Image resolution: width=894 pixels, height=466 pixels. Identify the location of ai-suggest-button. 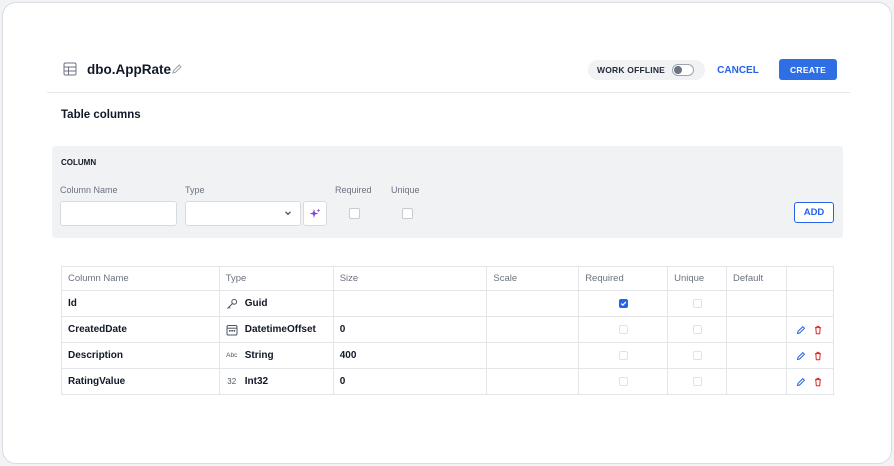
(315, 213).